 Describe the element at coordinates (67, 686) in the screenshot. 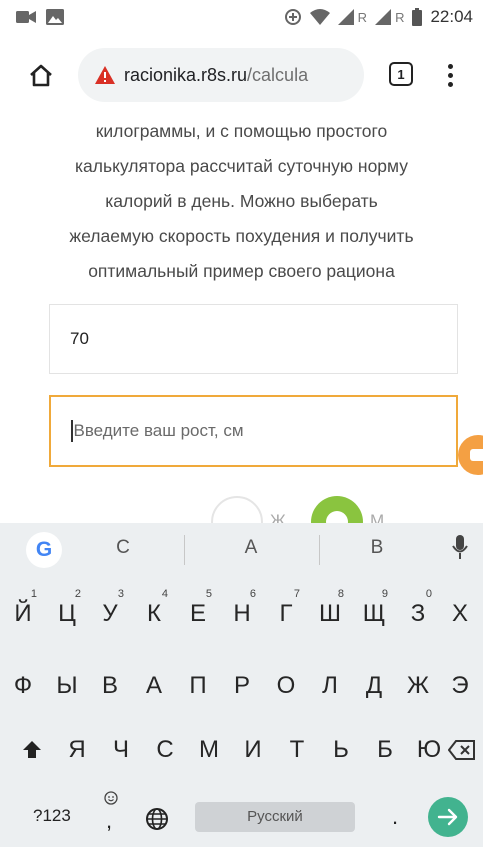

I see `key: Ы` at that location.